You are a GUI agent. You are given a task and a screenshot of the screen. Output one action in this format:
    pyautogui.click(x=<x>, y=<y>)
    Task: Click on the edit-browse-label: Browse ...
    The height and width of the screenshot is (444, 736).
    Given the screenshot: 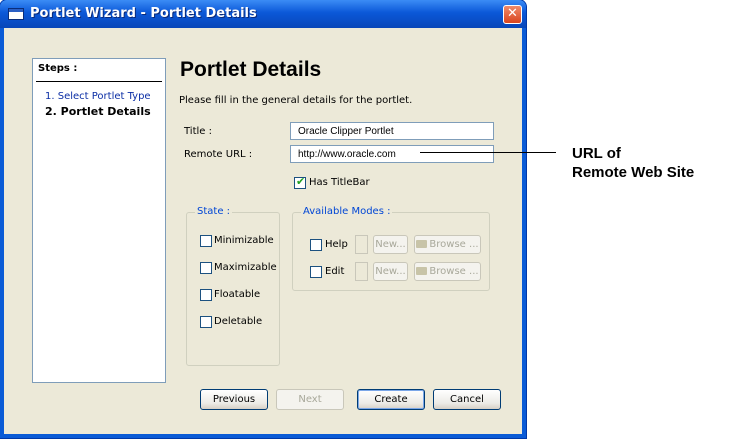 What is the action you would take?
    pyautogui.click(x=454, y=271)
    